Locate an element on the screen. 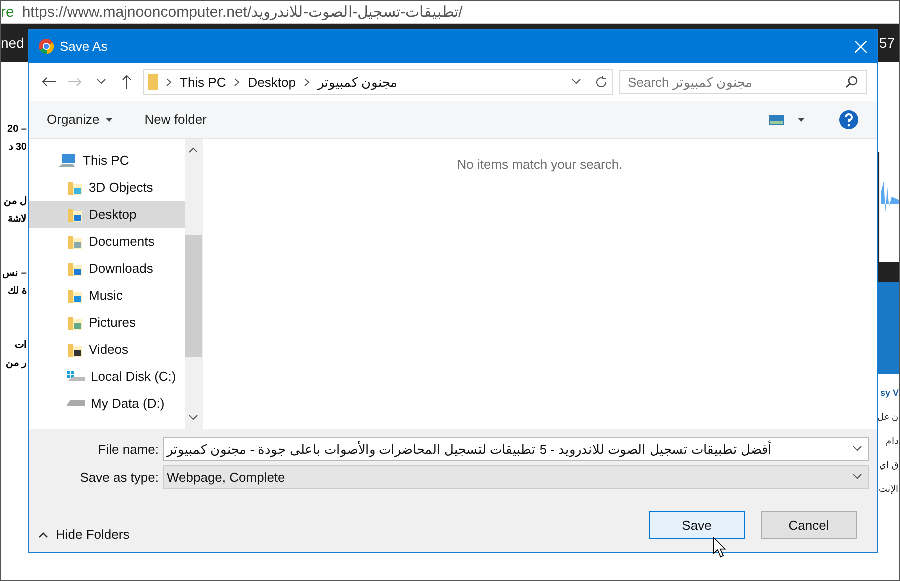 This screenshot has height=581, width=900. article-text: ن عل is located at coordinates (888, 417).